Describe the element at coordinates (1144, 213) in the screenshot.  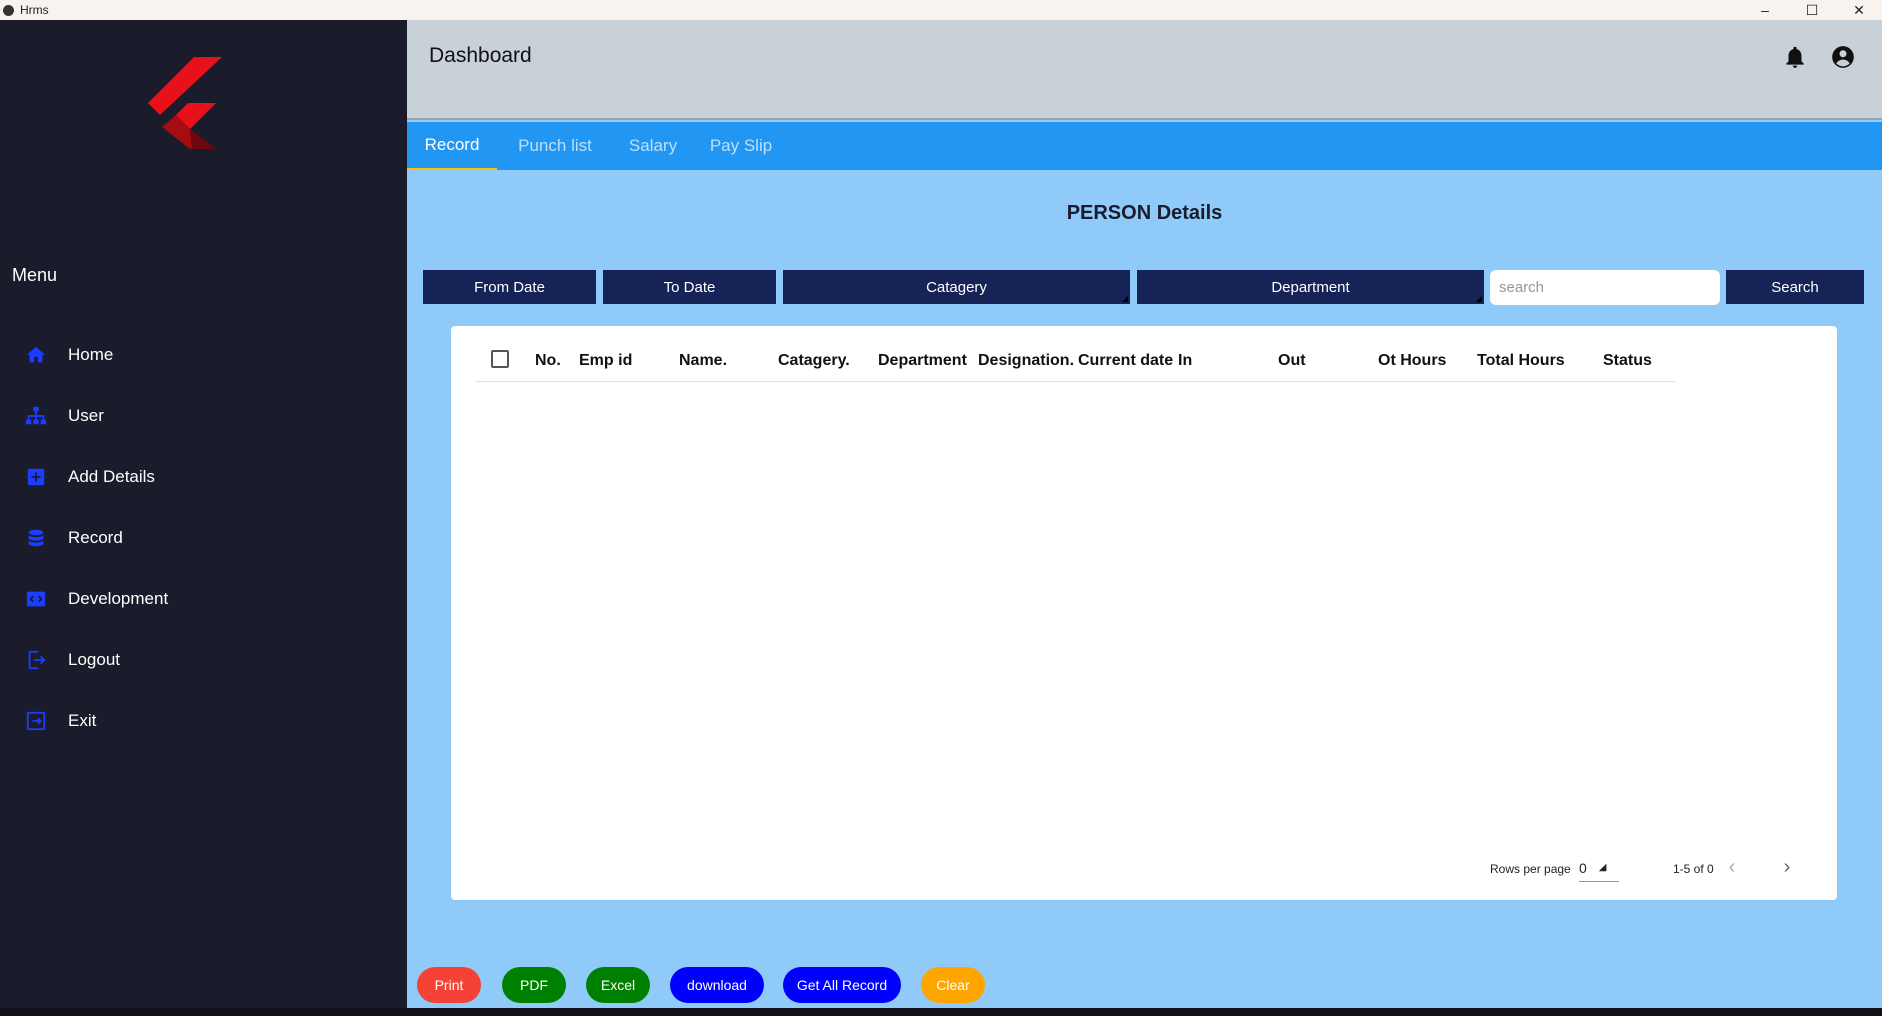
I see `section-title: PERSON Details` at that location.